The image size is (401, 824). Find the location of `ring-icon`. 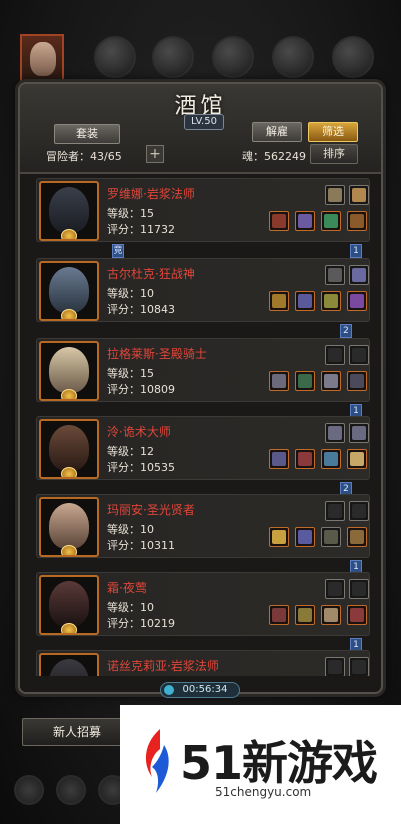

ring-icon is located at coordinates (357, 615).